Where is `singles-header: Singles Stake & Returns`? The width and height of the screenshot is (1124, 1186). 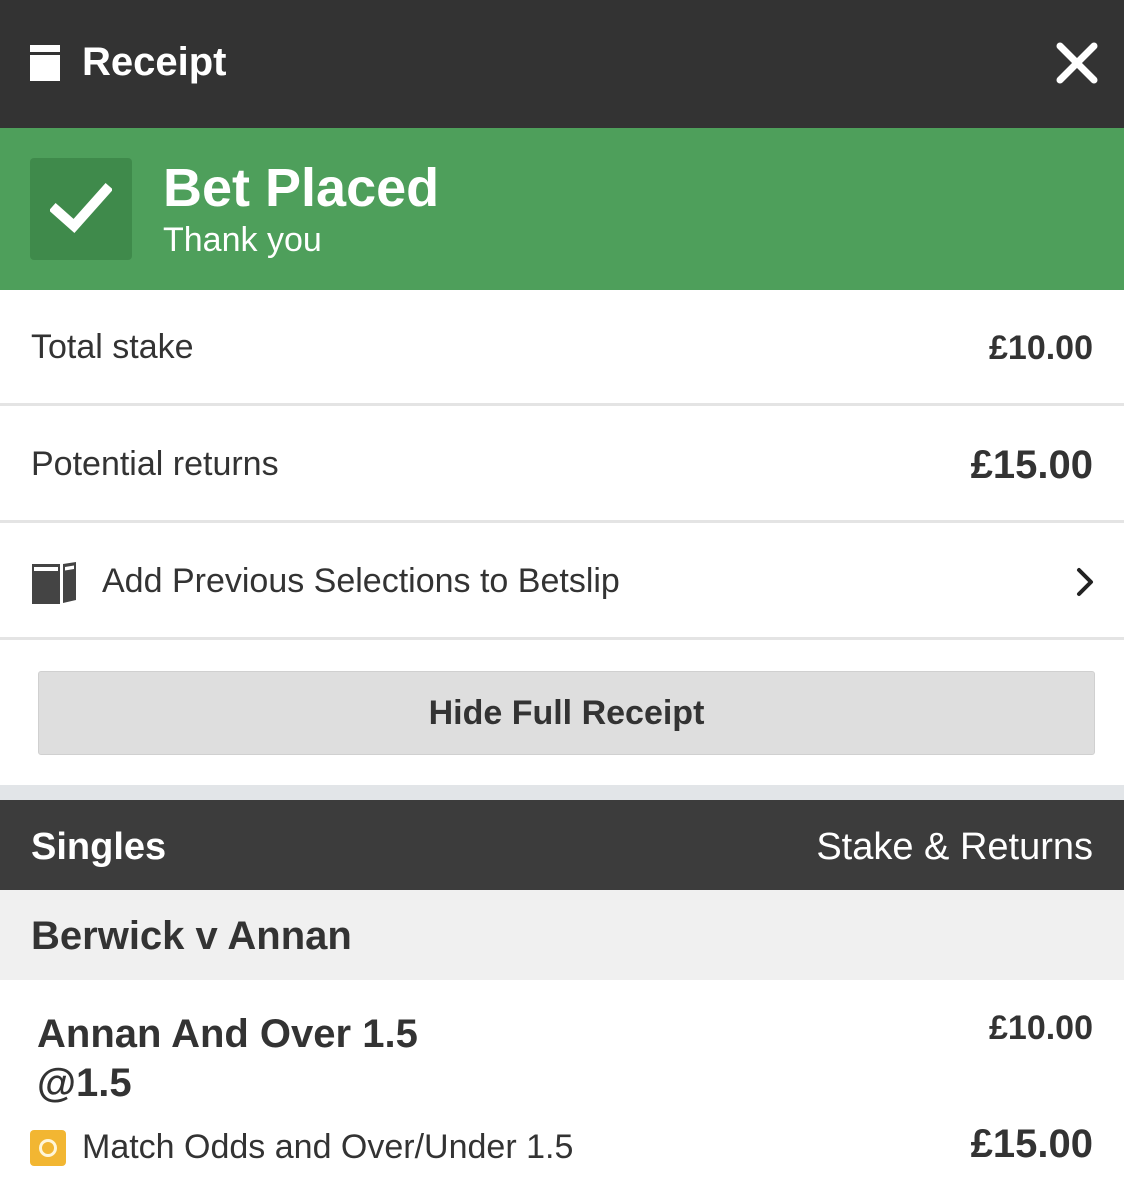
singles-header: Singles Stake & Returns is located at coordinates (562, 845).